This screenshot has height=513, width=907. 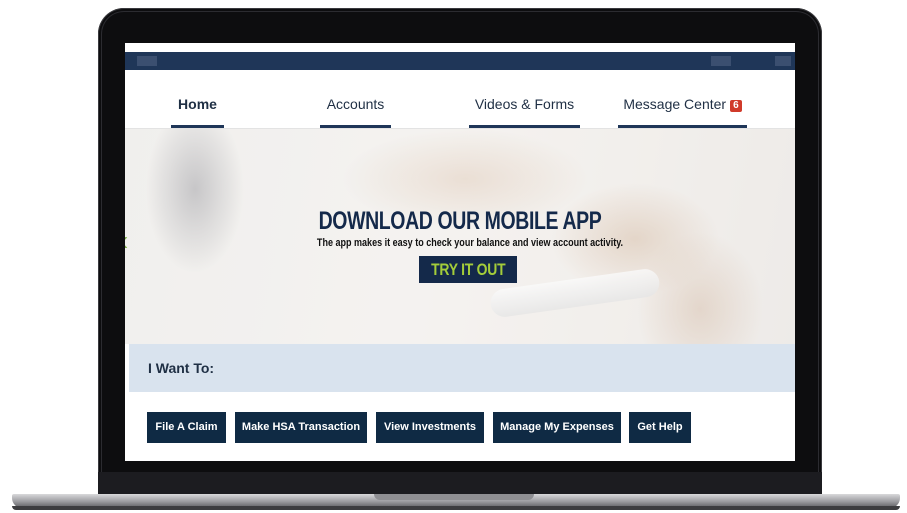 I want to click on get-help-button: Get Help, so click(x=660, y=427).